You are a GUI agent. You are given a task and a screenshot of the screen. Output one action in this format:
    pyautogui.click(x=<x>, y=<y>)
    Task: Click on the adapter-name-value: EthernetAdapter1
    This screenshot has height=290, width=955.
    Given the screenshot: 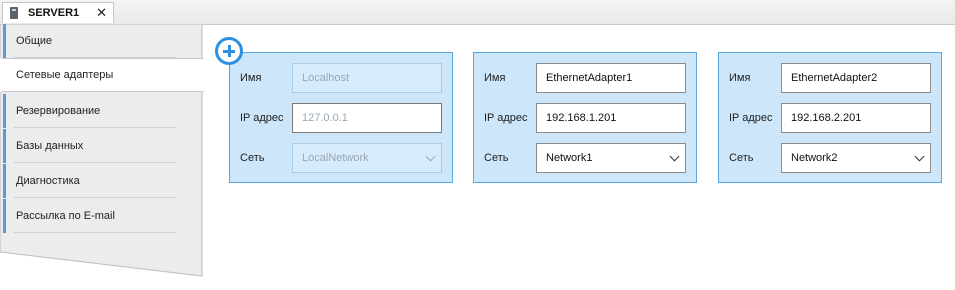 What is the action you would take?
    pyautogui.click(x=589, y=78)
    